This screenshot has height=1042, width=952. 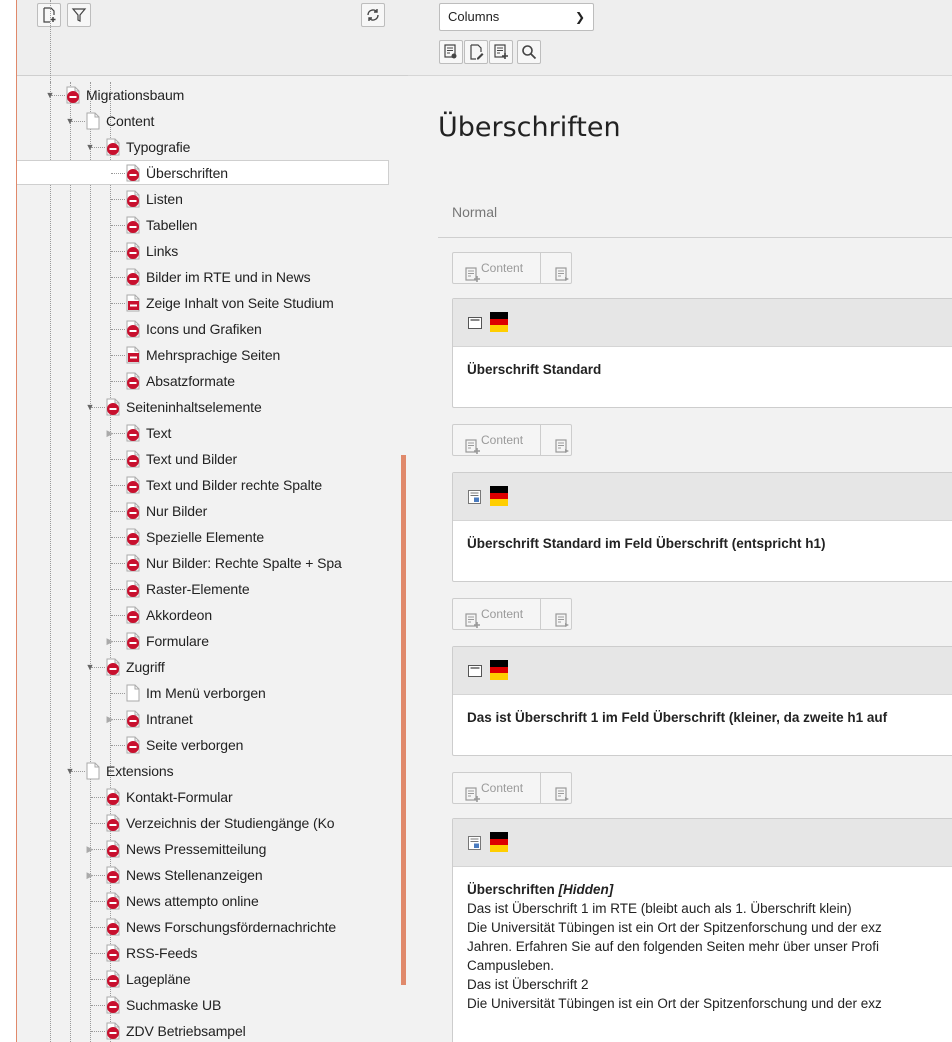 What do you see at coordinates (194, 875) in the screenshot?
I see `tree-node-label: News Stellenanzeigen` at bounding box center [194, 875].